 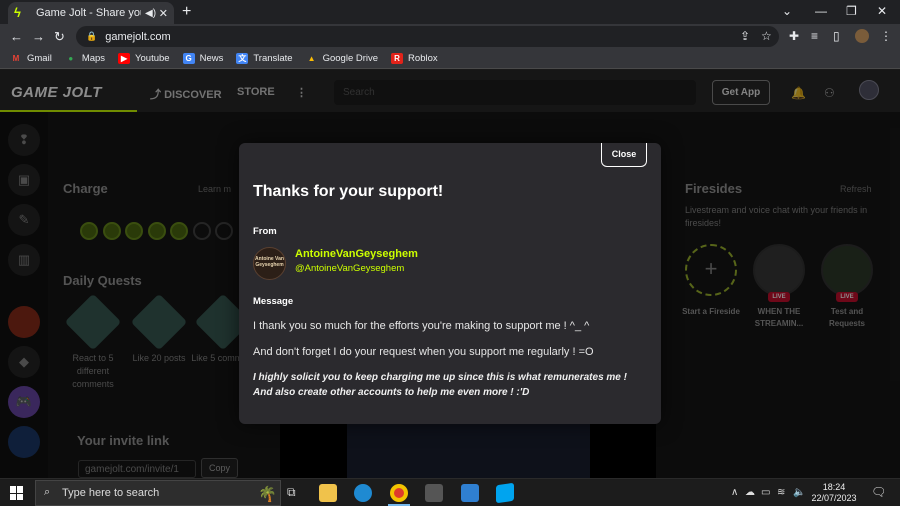 I want to click on search-icon: ⌕, so click(x=47, y=492).